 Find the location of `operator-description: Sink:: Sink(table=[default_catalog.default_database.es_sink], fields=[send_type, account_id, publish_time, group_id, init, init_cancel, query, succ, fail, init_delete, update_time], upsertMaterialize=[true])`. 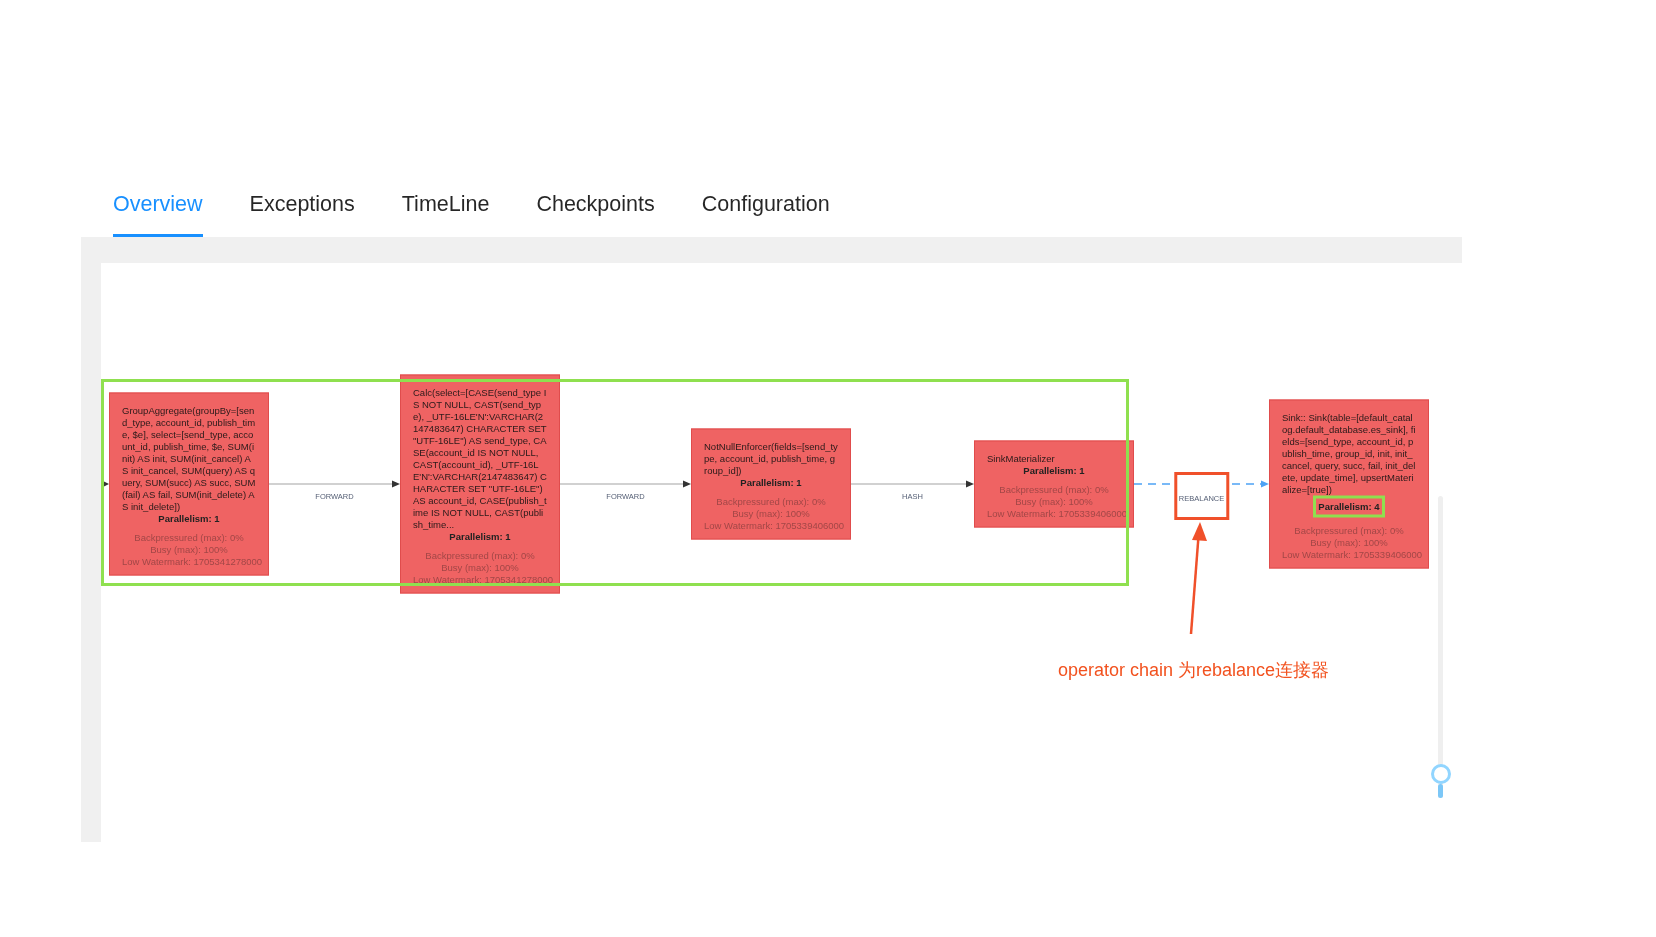

operator-description: Sink:: Sink(table=[default_catalog.default_database.es_sink], fields=[send_type, account_id, publish_time, group_id, init, init_cancel, query, succ, fail, init_delete, update_time], upsertMaterialize=[true]) is located at coordinates (1349, 453).